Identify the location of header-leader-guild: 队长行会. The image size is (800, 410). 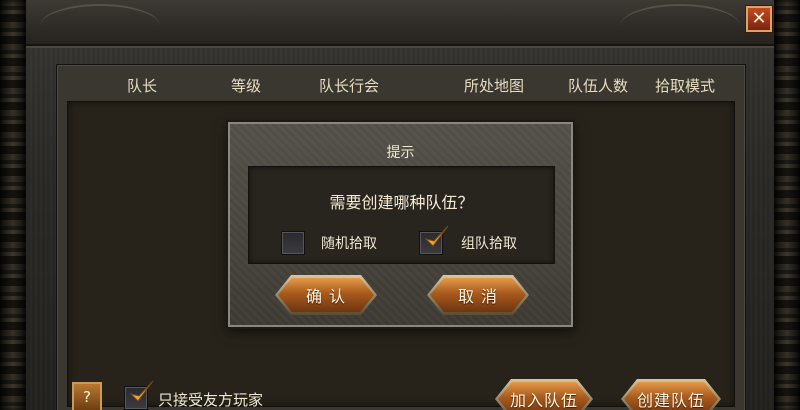
(349, 86).